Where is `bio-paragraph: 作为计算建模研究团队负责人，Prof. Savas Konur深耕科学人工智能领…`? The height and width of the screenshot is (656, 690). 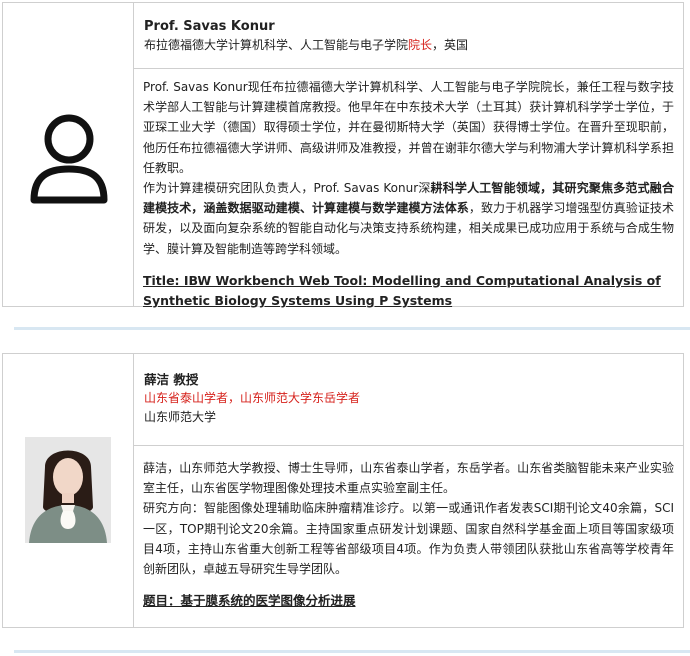 bio-paragraph: 作为计算建模研究团队负责人，Prof. Savas Konur深耕科学人工智能领… is located at coordinates (408, 218).